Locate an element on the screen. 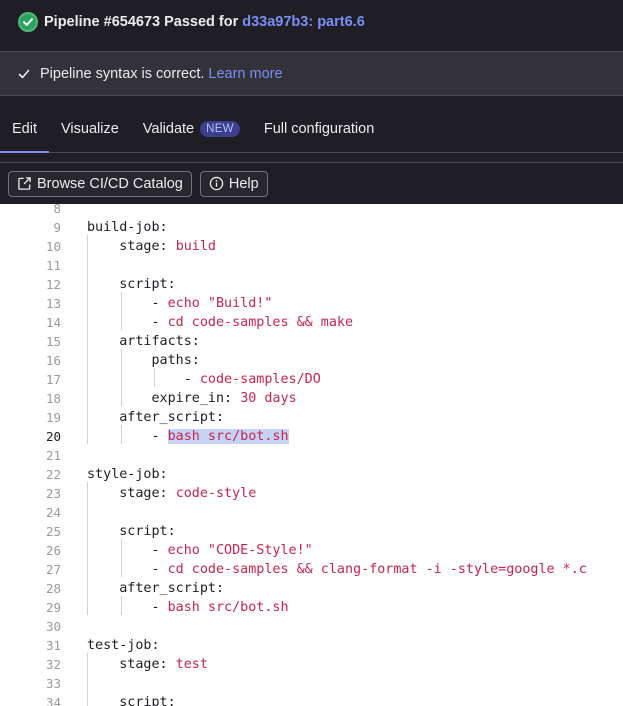 The height and width of the screenshot is (706, 623). tab-validate: Validate NEW is located at coordinates (191, 129).